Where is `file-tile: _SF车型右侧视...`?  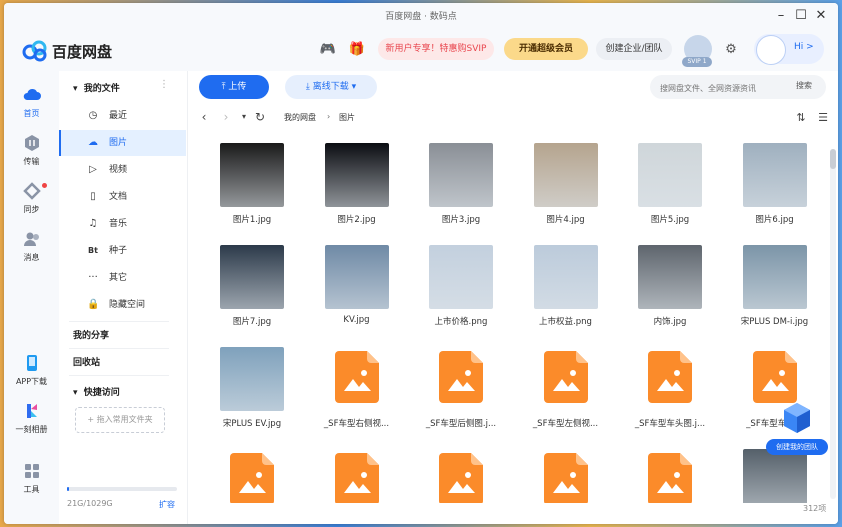
file-tile: _SF车型右侧视... is located at coordinates (357, 387).